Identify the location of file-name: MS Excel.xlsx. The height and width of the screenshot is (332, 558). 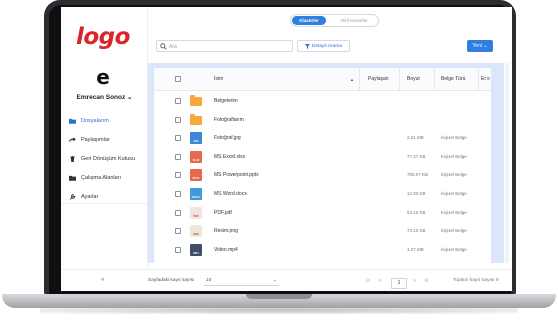
(284, 157).